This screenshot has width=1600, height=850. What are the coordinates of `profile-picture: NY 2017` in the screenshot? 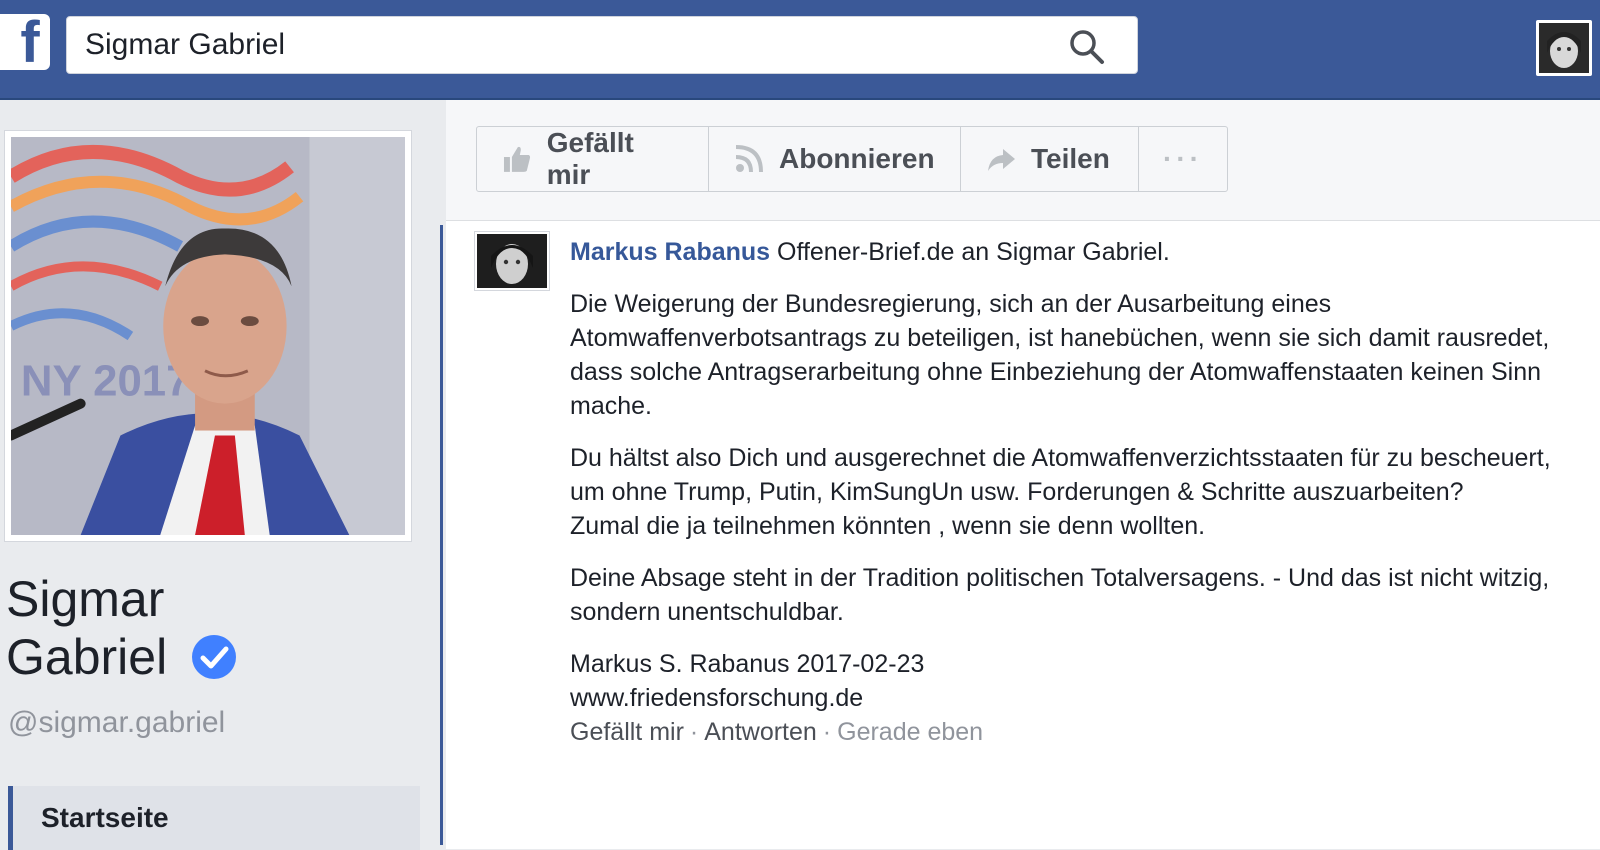 It's located at (208, 336).